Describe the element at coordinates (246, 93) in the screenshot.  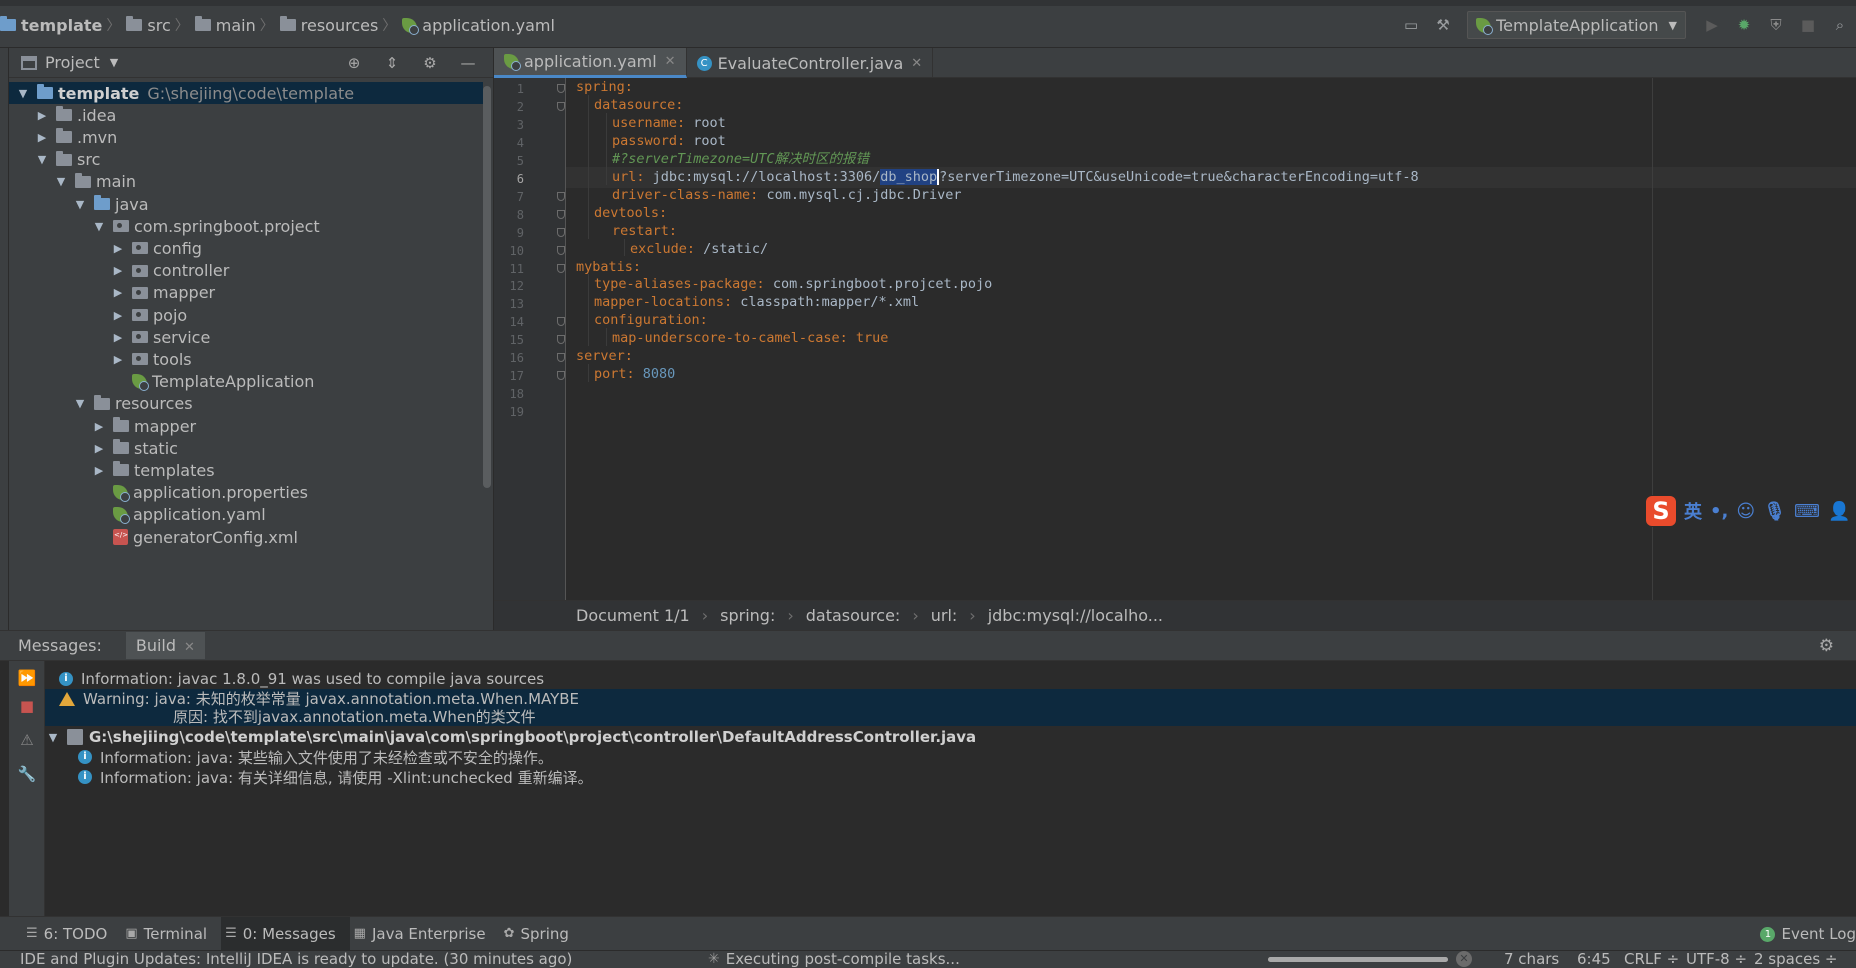
I see `tree-item: ▼ template G:\shejiing\code\template` at that location.